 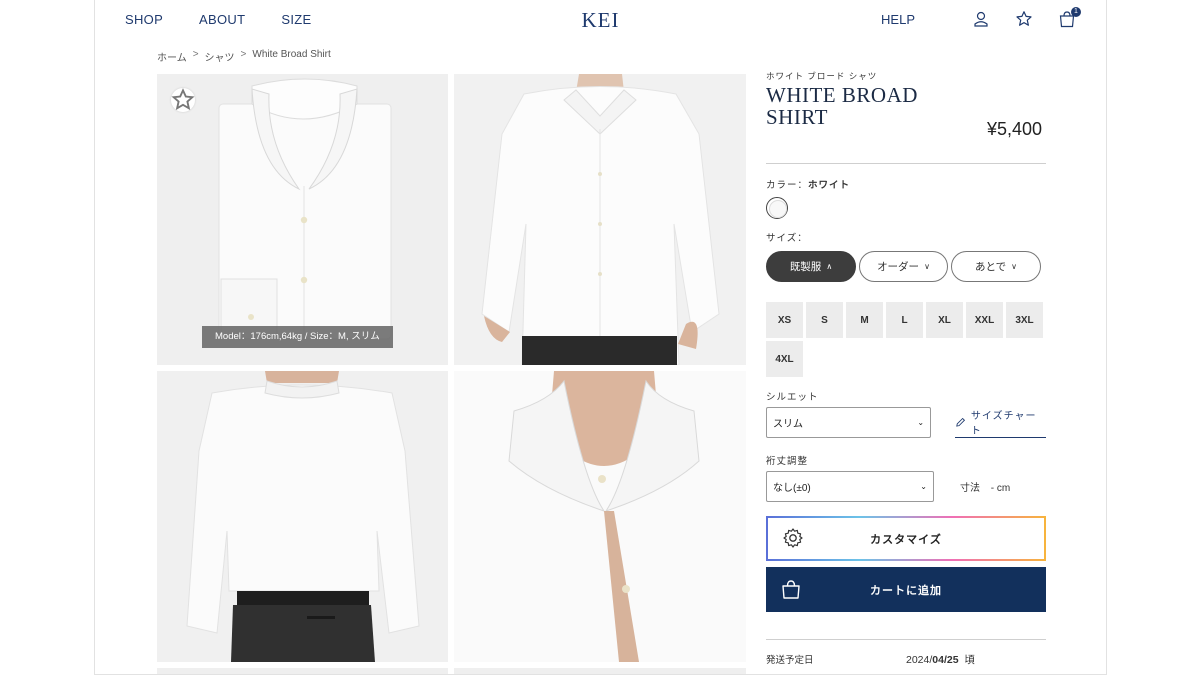 I want to click on breadcrumb: ホーム > シャツ > White Broad Shirt, so click(x=244, y=56).